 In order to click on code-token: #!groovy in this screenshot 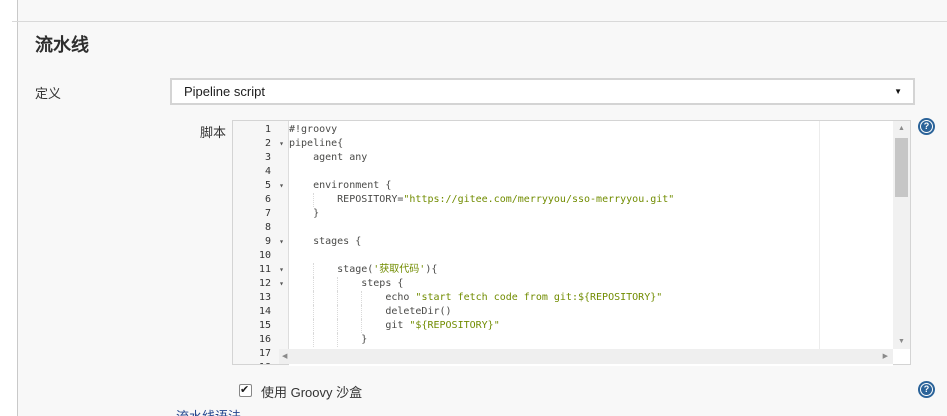, I will do `click(313, 129)`.